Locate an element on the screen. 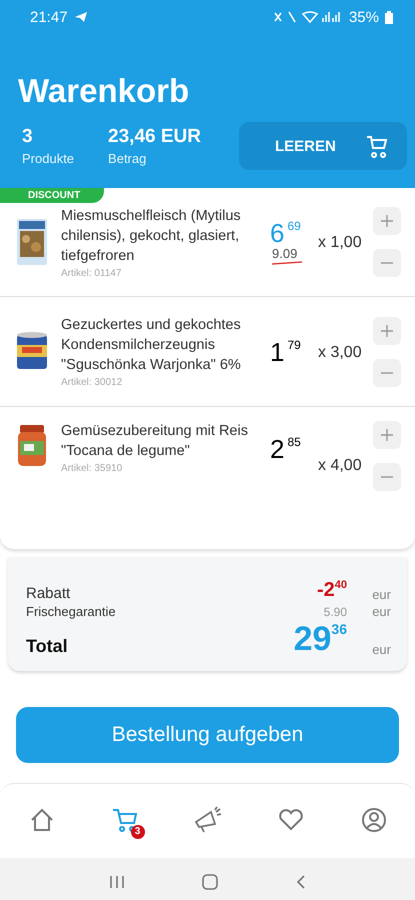 This screenshot has height=900, width=415. send-icon is located at coordinates (81, 17).